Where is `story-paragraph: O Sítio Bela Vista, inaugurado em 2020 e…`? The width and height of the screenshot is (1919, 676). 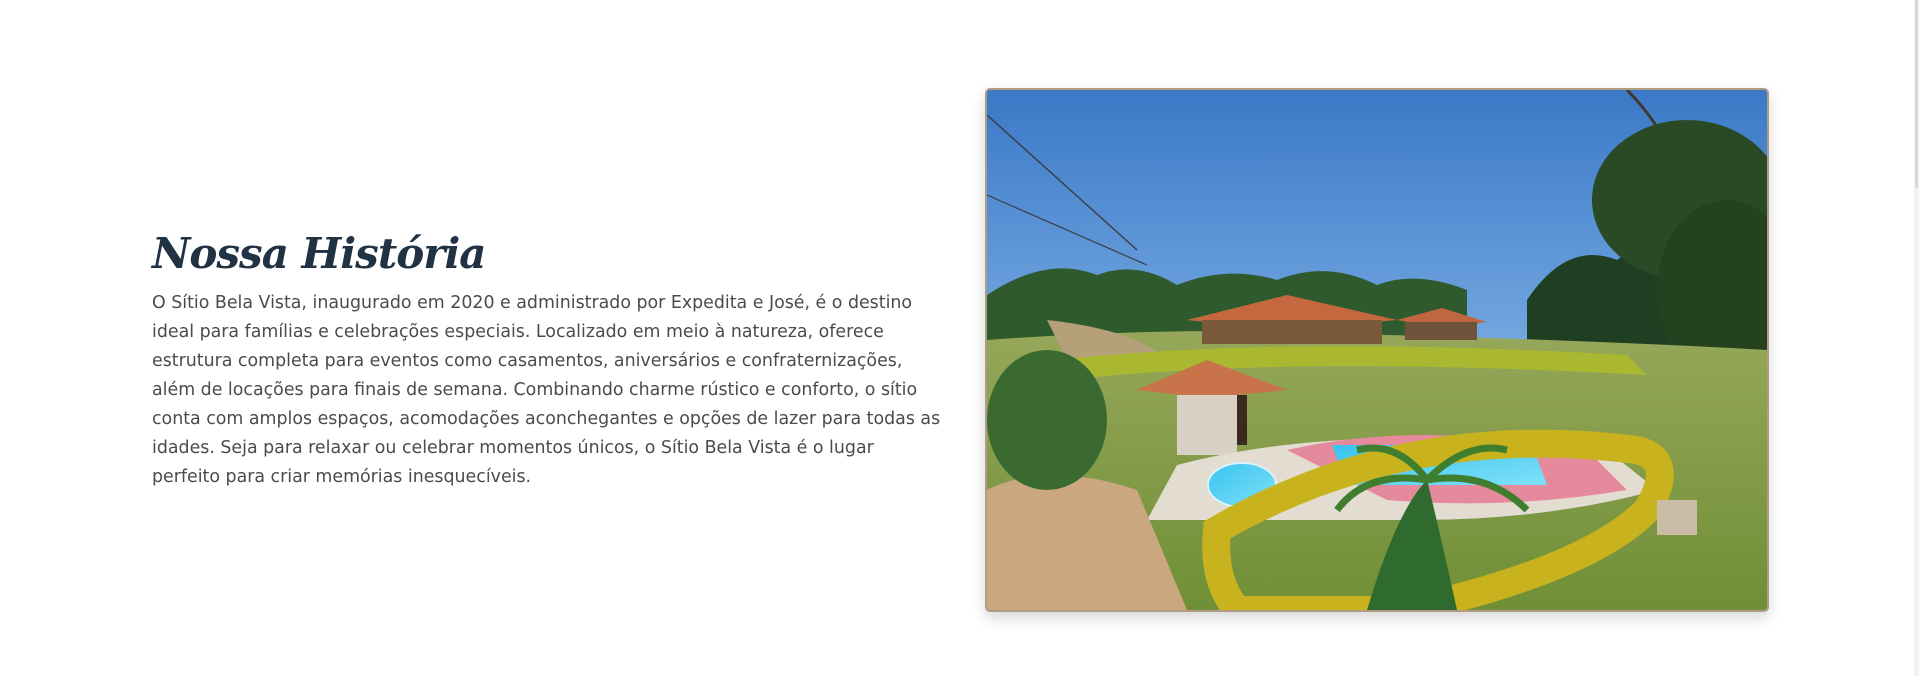 story-paragraph: O Sítio Bela Vista, inaugurado em 2020 e… is located at coordinates (546, 390).